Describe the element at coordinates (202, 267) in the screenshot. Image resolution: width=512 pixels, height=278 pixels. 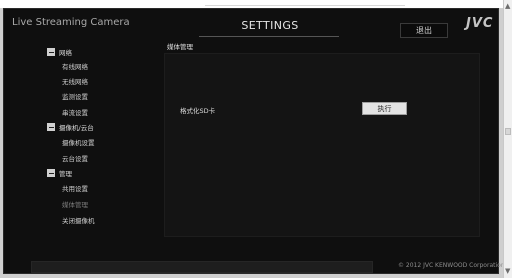
I see `status-bar` at that location.